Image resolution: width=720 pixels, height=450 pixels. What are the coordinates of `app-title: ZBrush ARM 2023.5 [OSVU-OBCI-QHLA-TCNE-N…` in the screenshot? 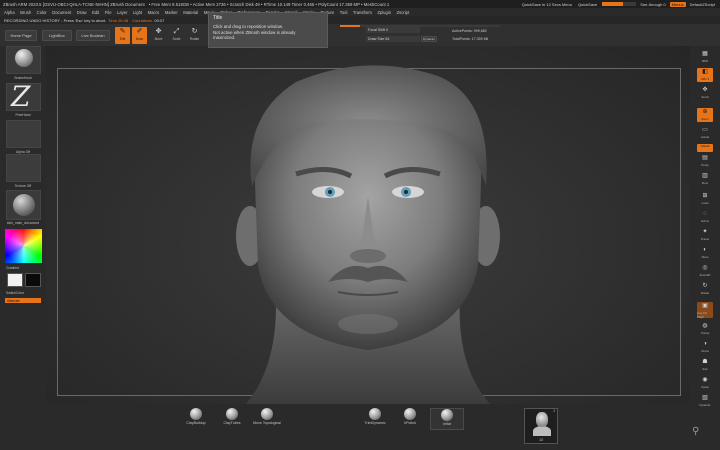 It's located at (74, 4).